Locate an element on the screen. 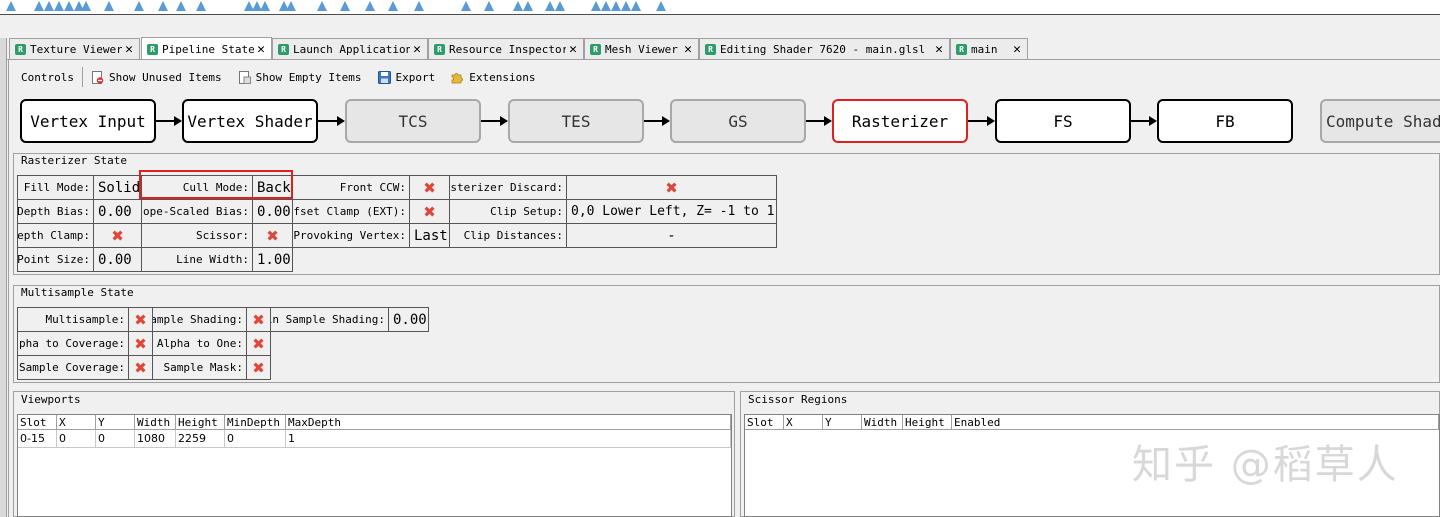  extensions-button: Extensions is located at coordinates (493, 77).